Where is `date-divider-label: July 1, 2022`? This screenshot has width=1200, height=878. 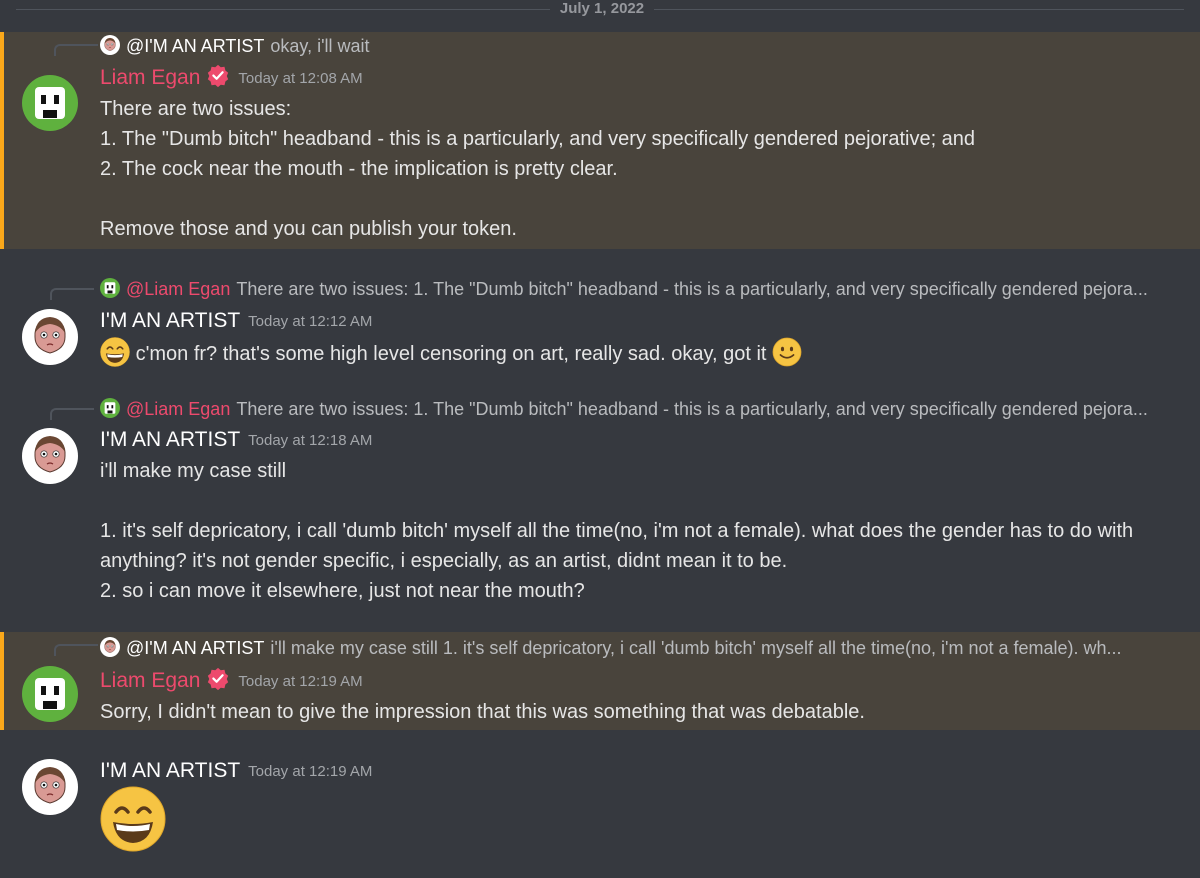
date-divider-label: July 1, 2022 is located at coordinates (602, 8).